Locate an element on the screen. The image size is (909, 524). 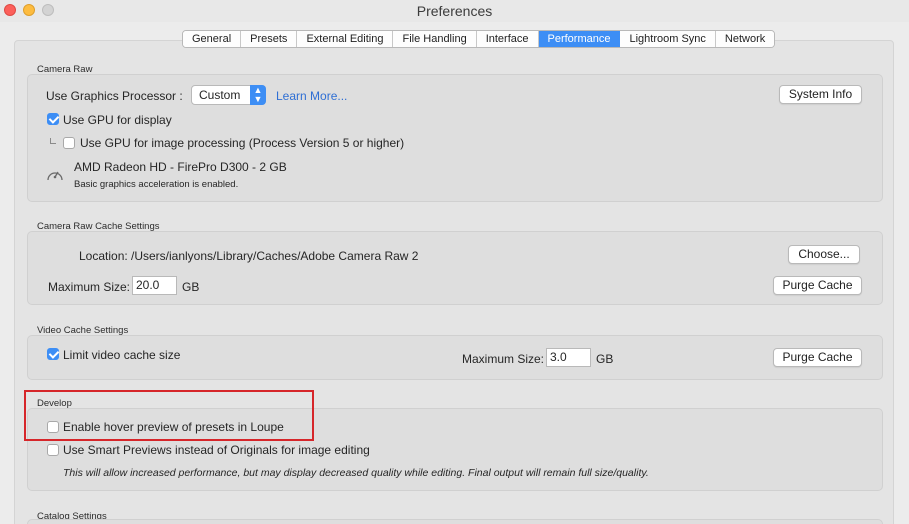
maximize-window-button is located at coordinates (48, 10).